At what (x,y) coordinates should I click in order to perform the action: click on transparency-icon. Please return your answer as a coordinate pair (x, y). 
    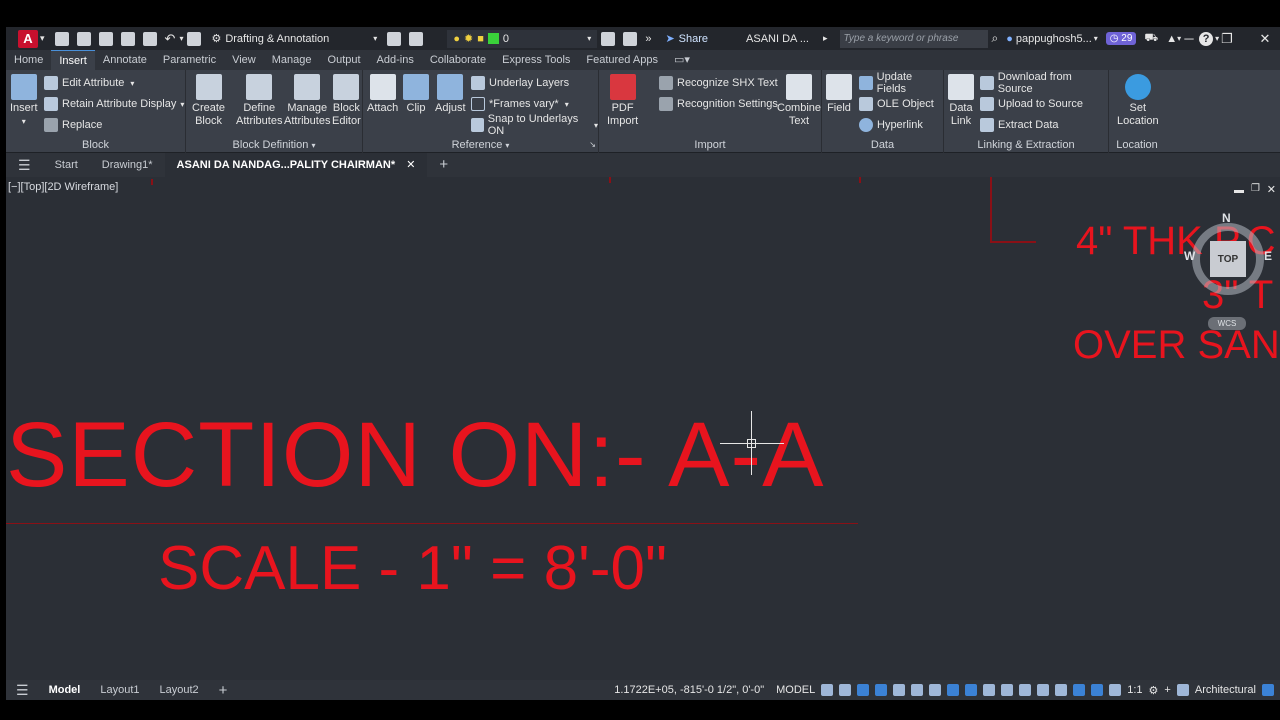
    Looking at the image, I should click on (971, 690).